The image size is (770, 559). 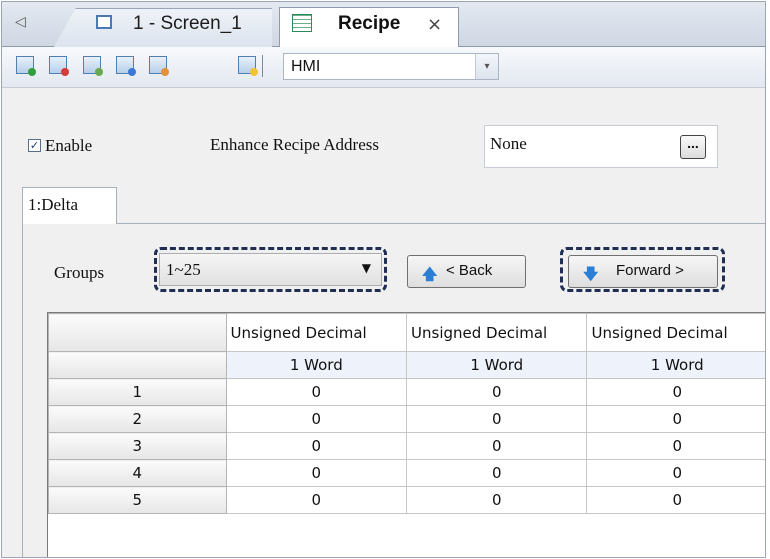 What do you see at coordinates (508, 143) in the screenshot?
I see `enhance-recipe-address-value: None` at bounding box center [508, 143].